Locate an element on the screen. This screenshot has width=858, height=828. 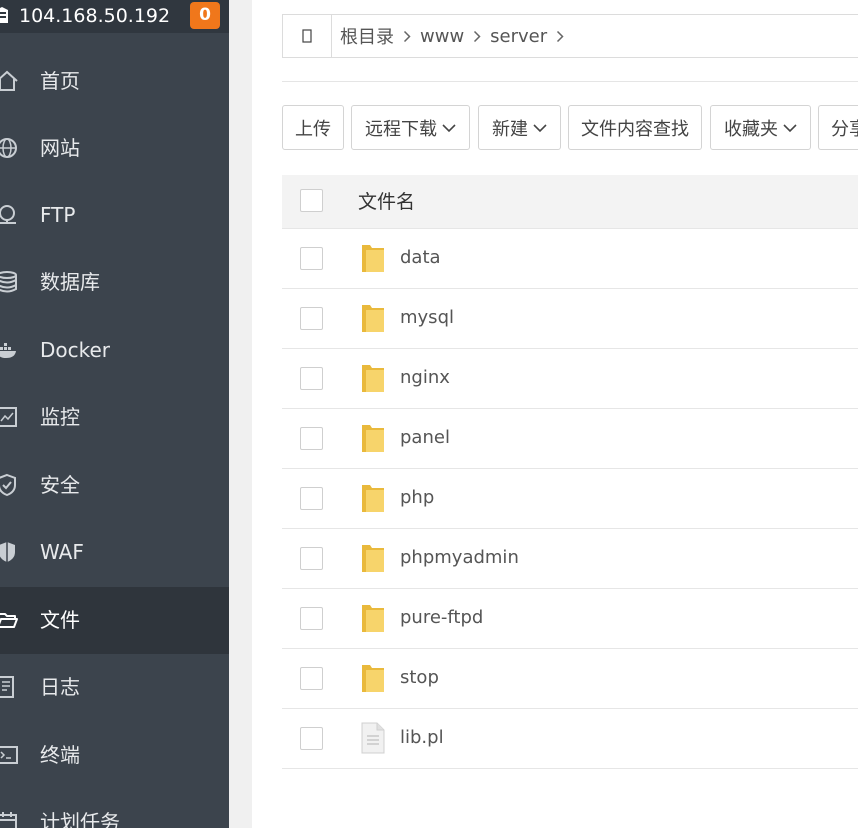
file-name: stop is located at coordinates (419, 678).